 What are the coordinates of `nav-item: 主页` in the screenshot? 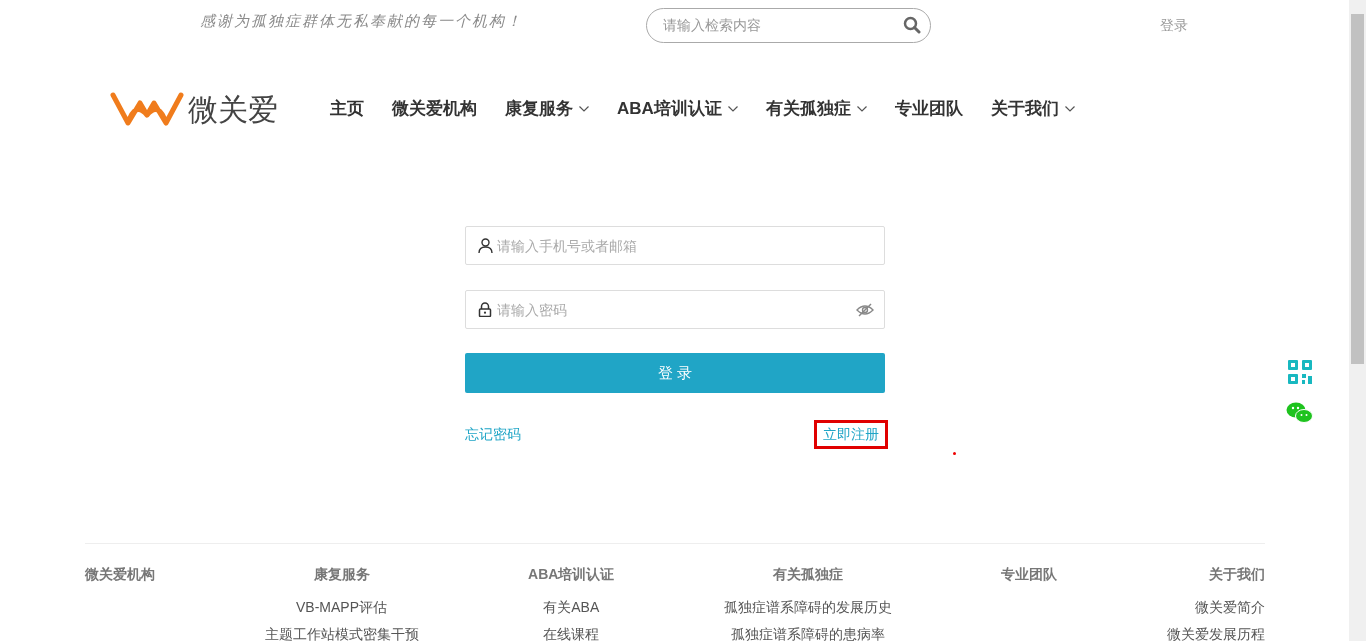 It's located at (347, 109).